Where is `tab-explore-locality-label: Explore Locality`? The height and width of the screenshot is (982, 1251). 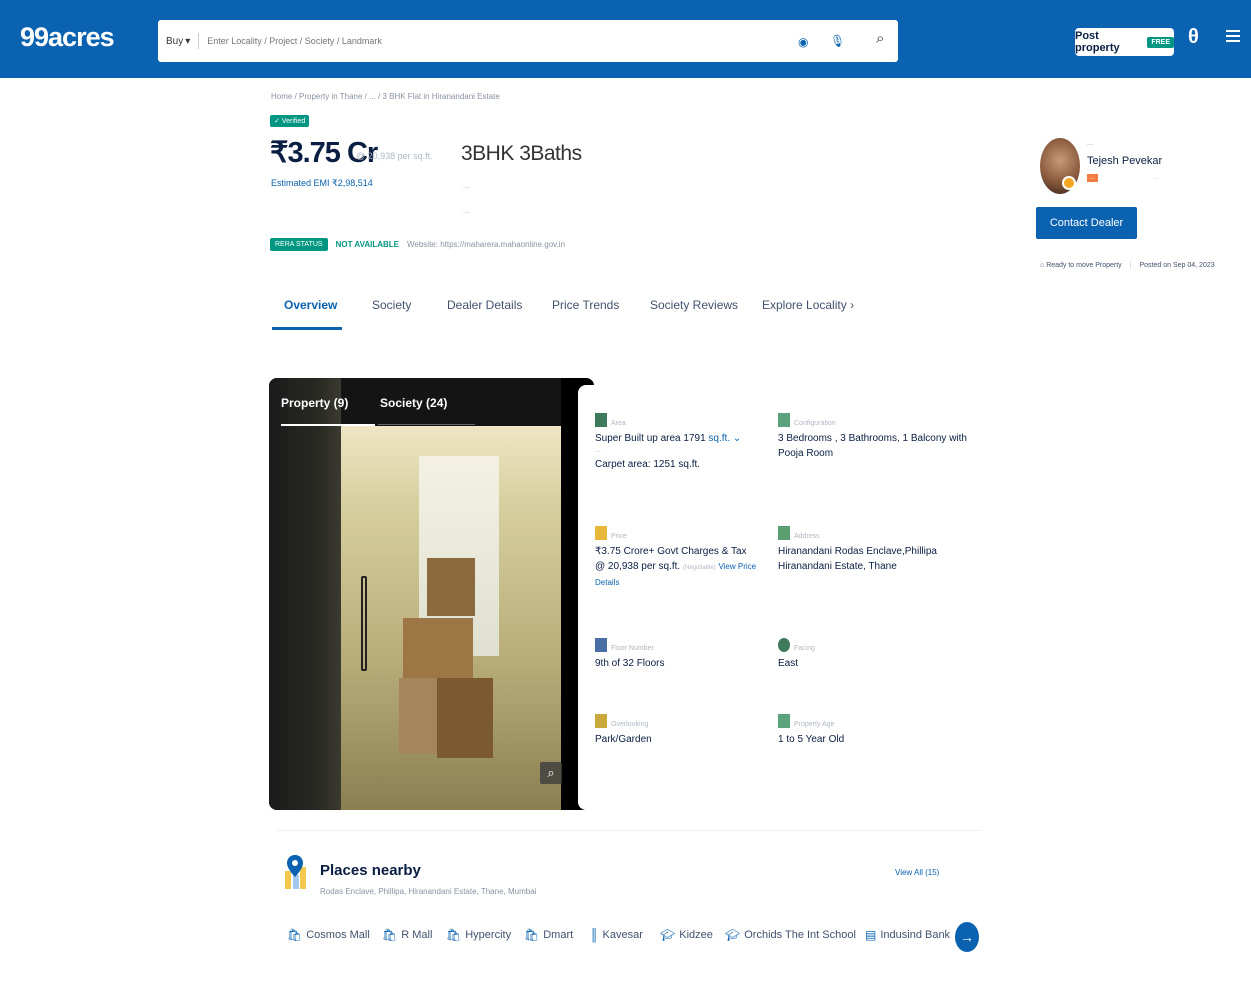 tab-explore-locality-label: Explore Locality is located at coordinates (804, 305).